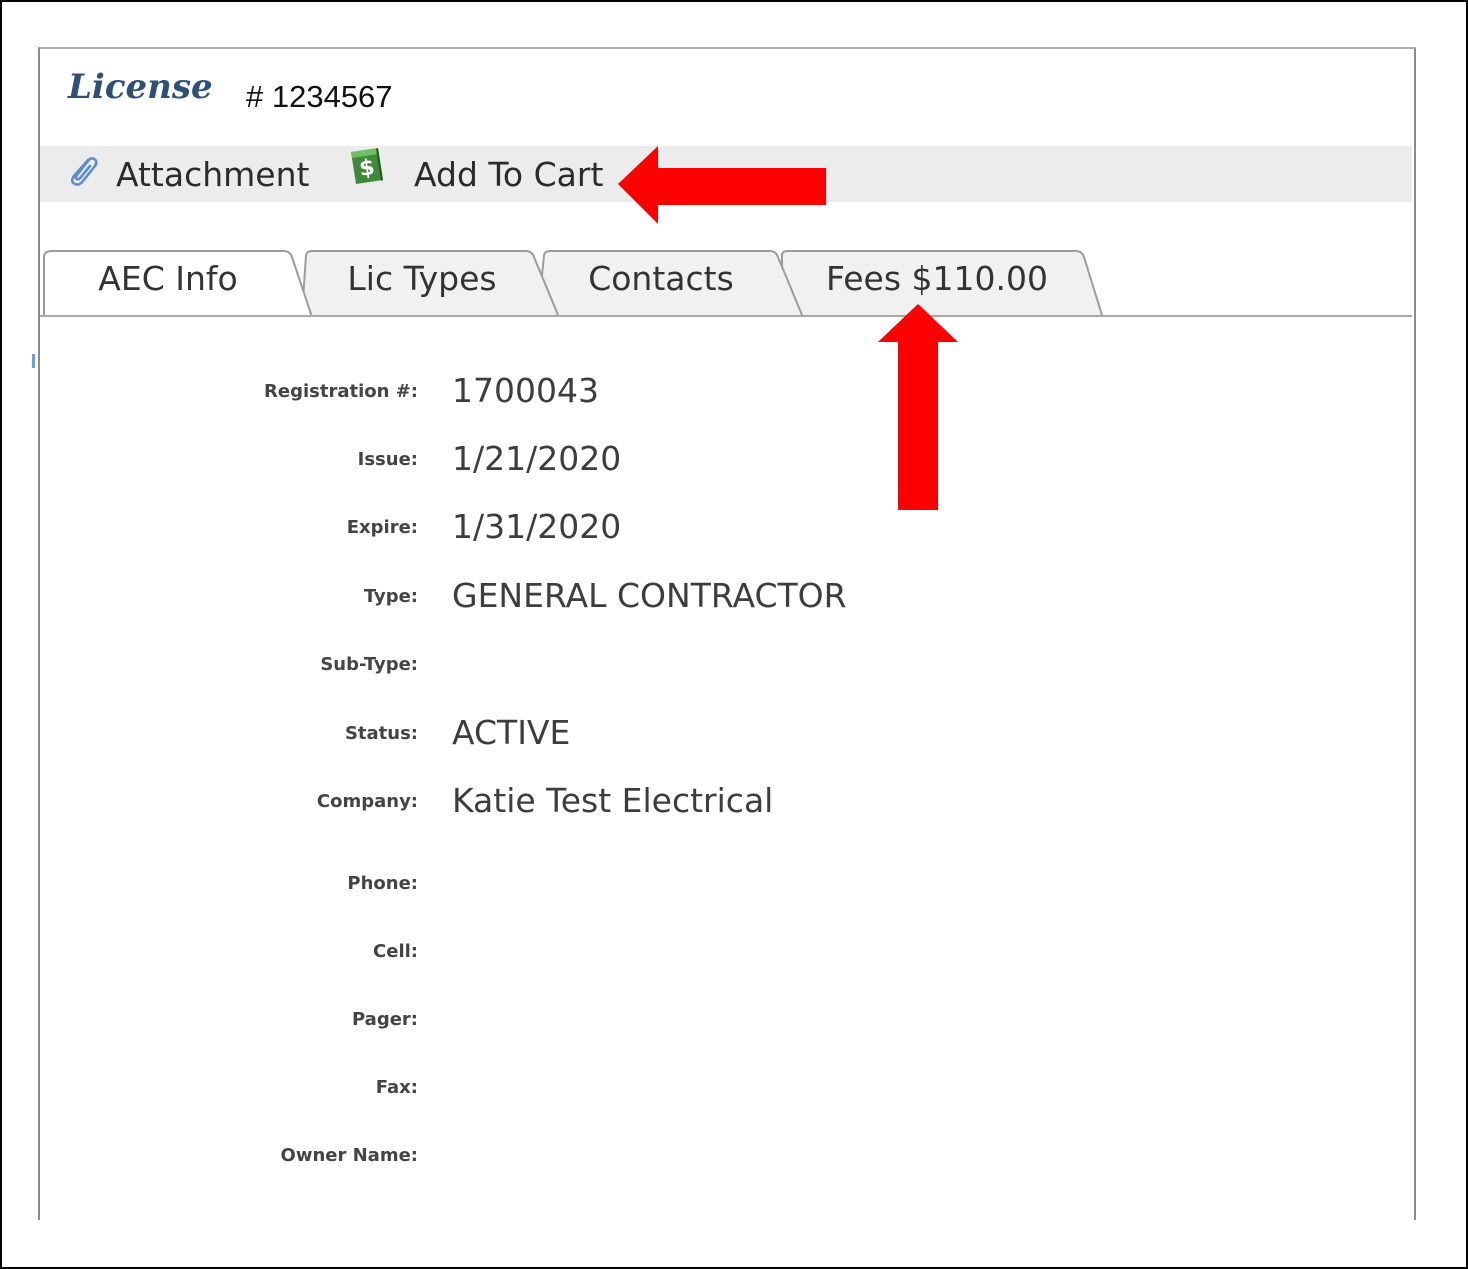 This screenshot has width=1468, height=1269. Describe the element at coordinates (511, 732) in the screenshot. I see `field-value: ACTIVE` at that location.